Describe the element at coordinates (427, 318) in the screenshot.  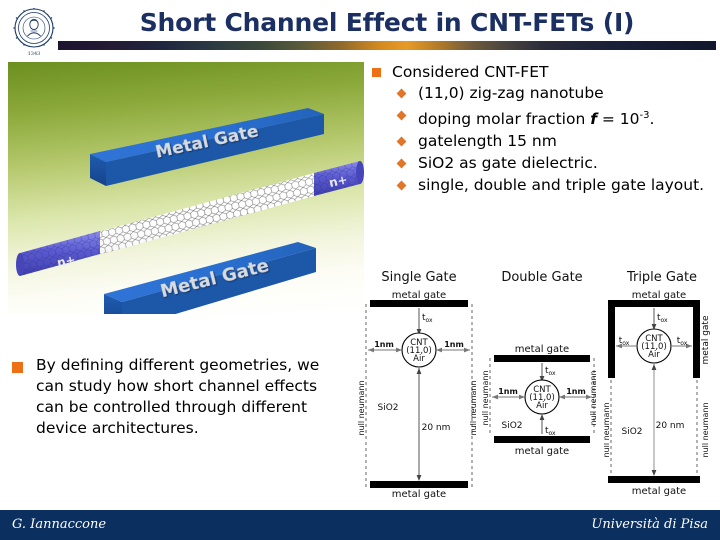
I see `sg-tox-label: tox` at that location.